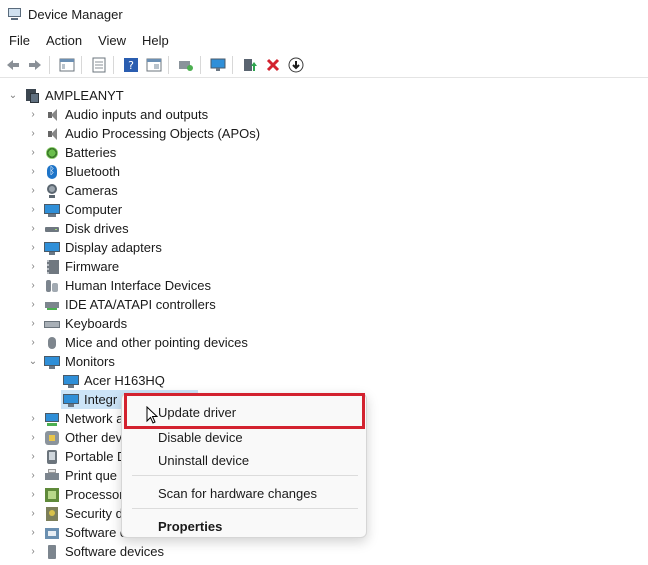  What do you see at coordinates (67, 65) in the screenshot?
I see `show-hide-tree-icon` at bounding box center [67, 65].